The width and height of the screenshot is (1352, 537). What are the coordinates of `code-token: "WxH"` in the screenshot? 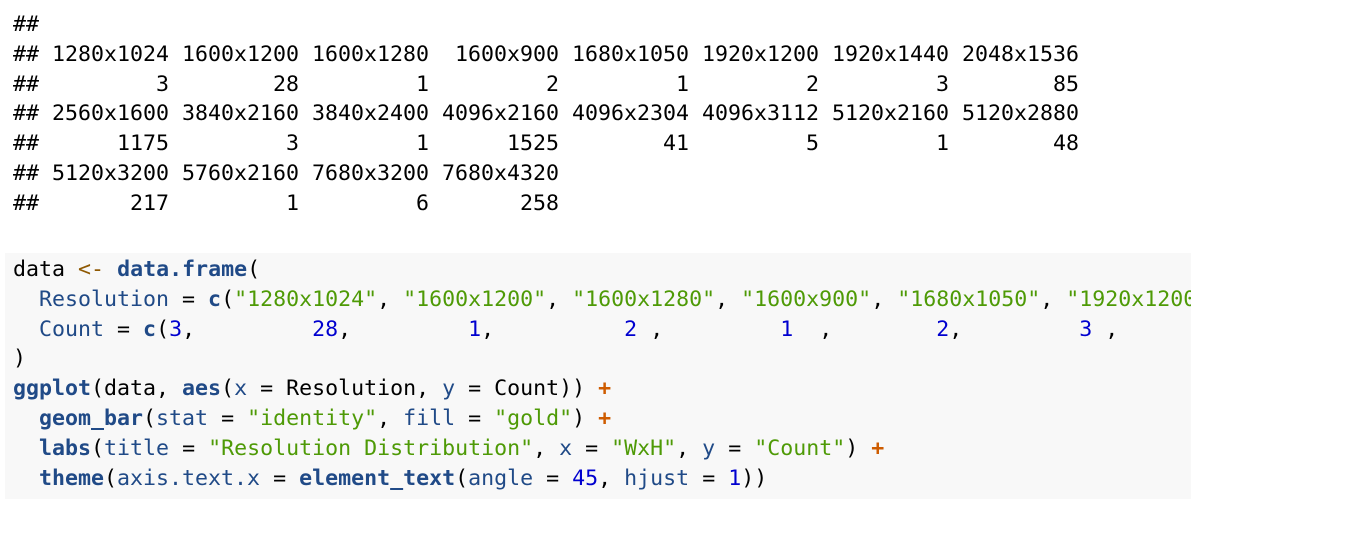 It's located at (644, 448).